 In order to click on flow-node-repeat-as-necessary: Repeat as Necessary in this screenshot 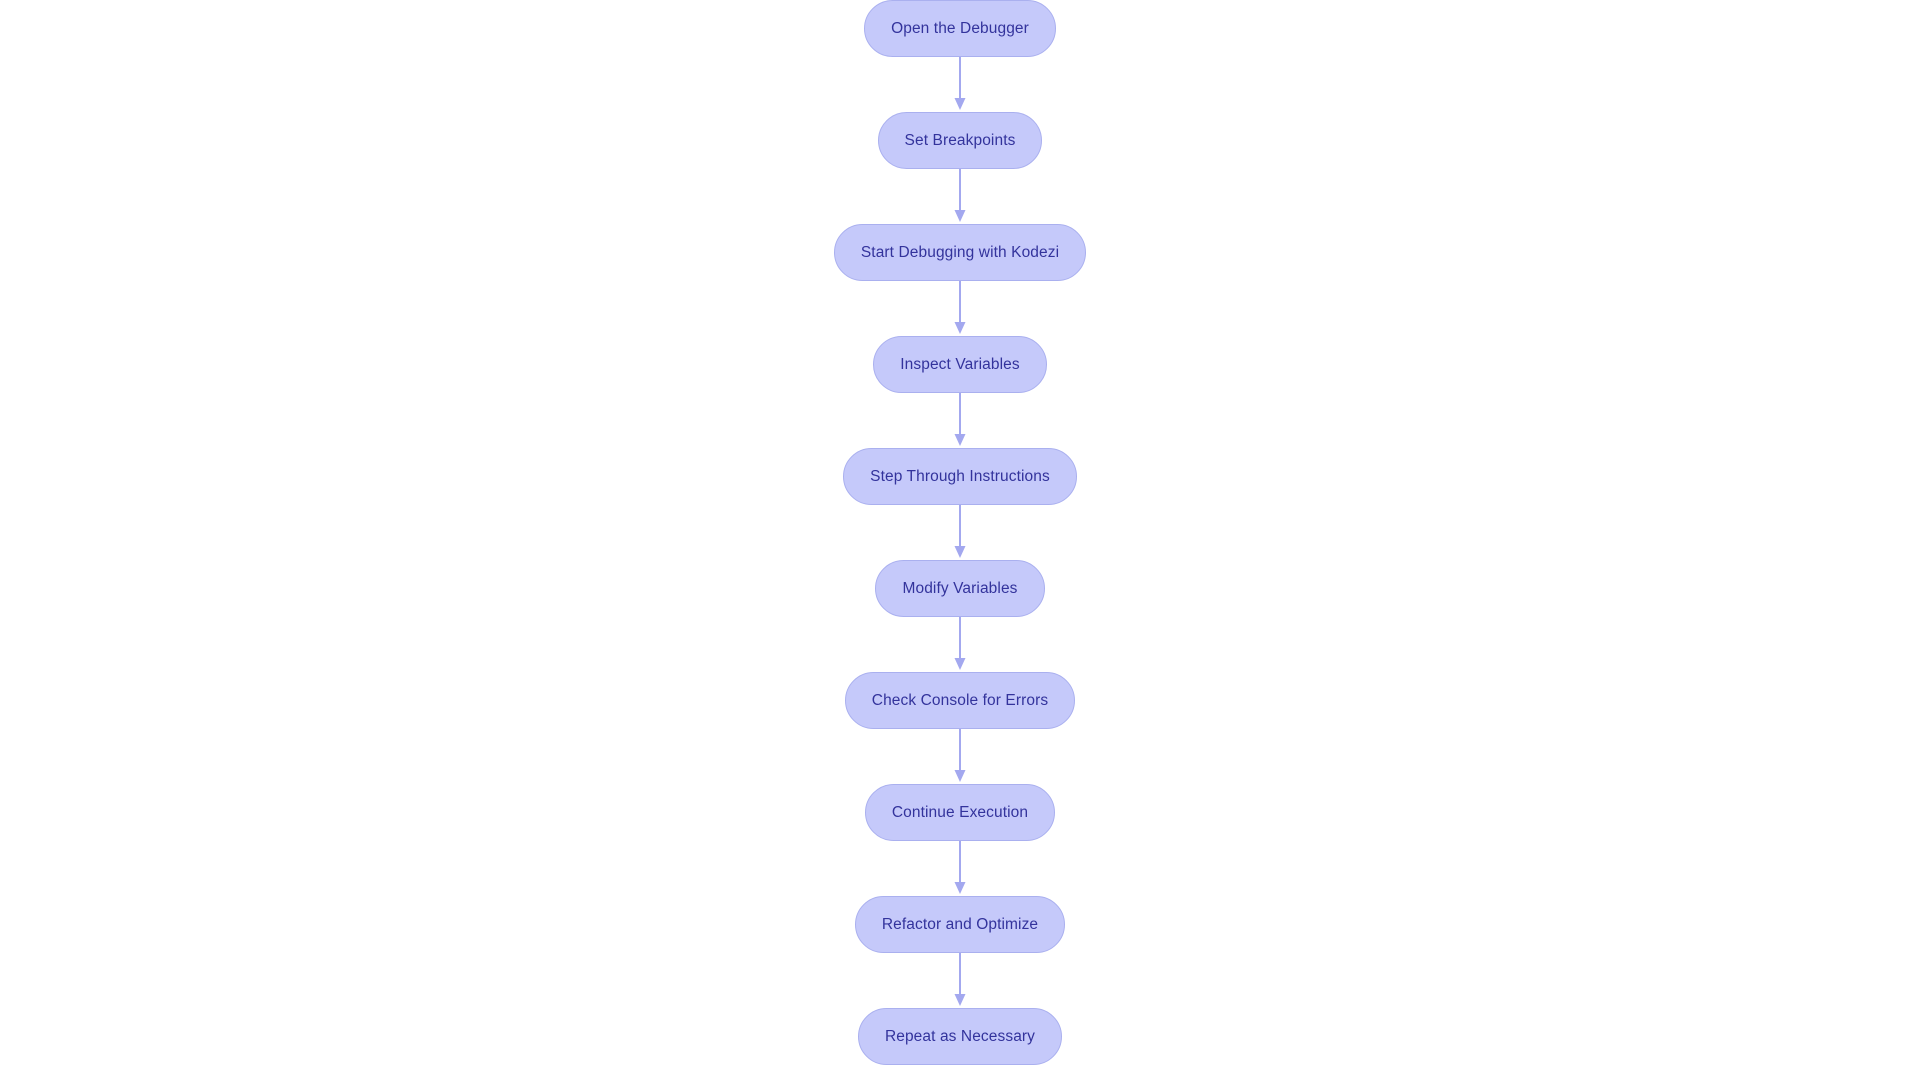, I will do `click(960, 1036)`.